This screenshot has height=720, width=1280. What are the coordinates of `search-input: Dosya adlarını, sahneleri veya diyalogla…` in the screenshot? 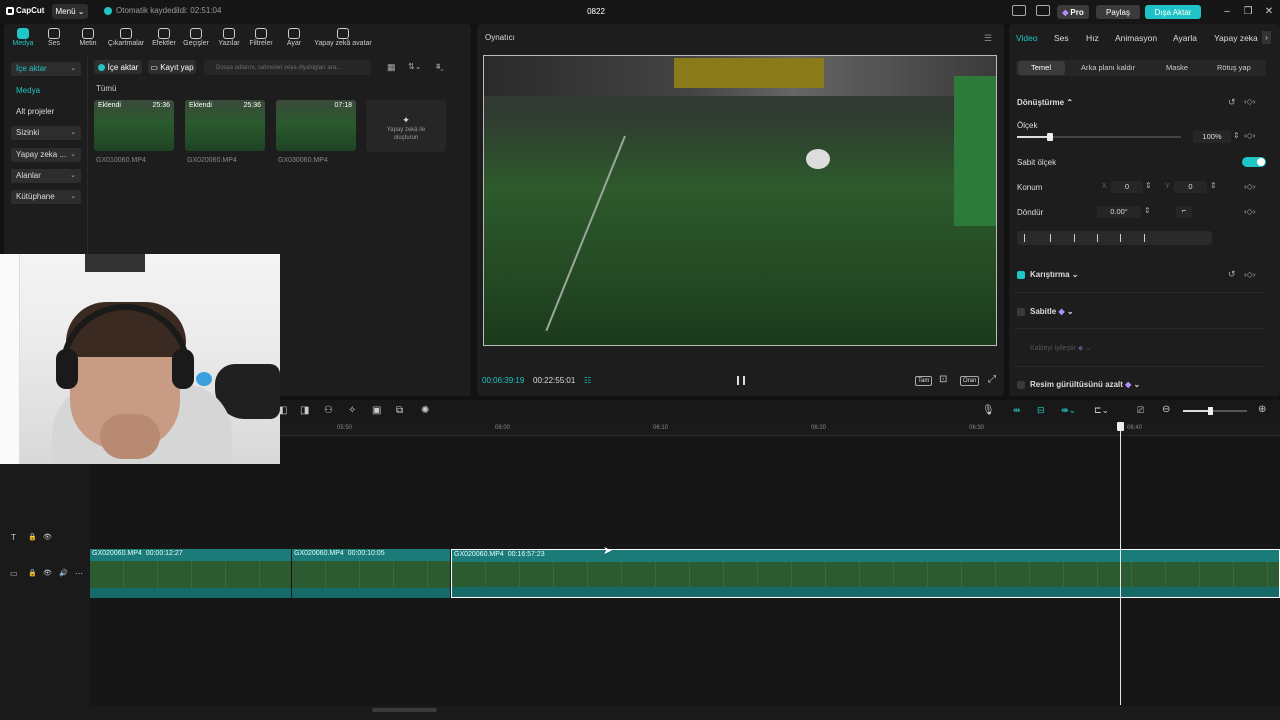 It's located at (287, 67).